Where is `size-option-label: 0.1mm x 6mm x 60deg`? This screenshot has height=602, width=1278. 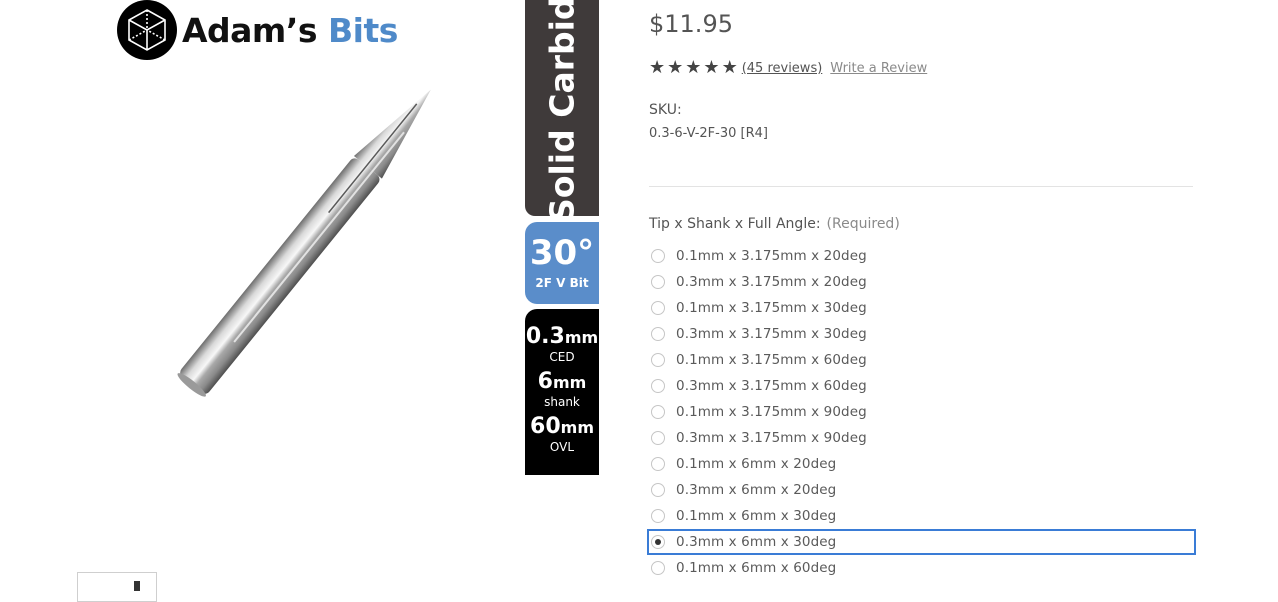
size-option-label: 0.1mm x 6mm x 60deg is located at coordinates (756, 568).